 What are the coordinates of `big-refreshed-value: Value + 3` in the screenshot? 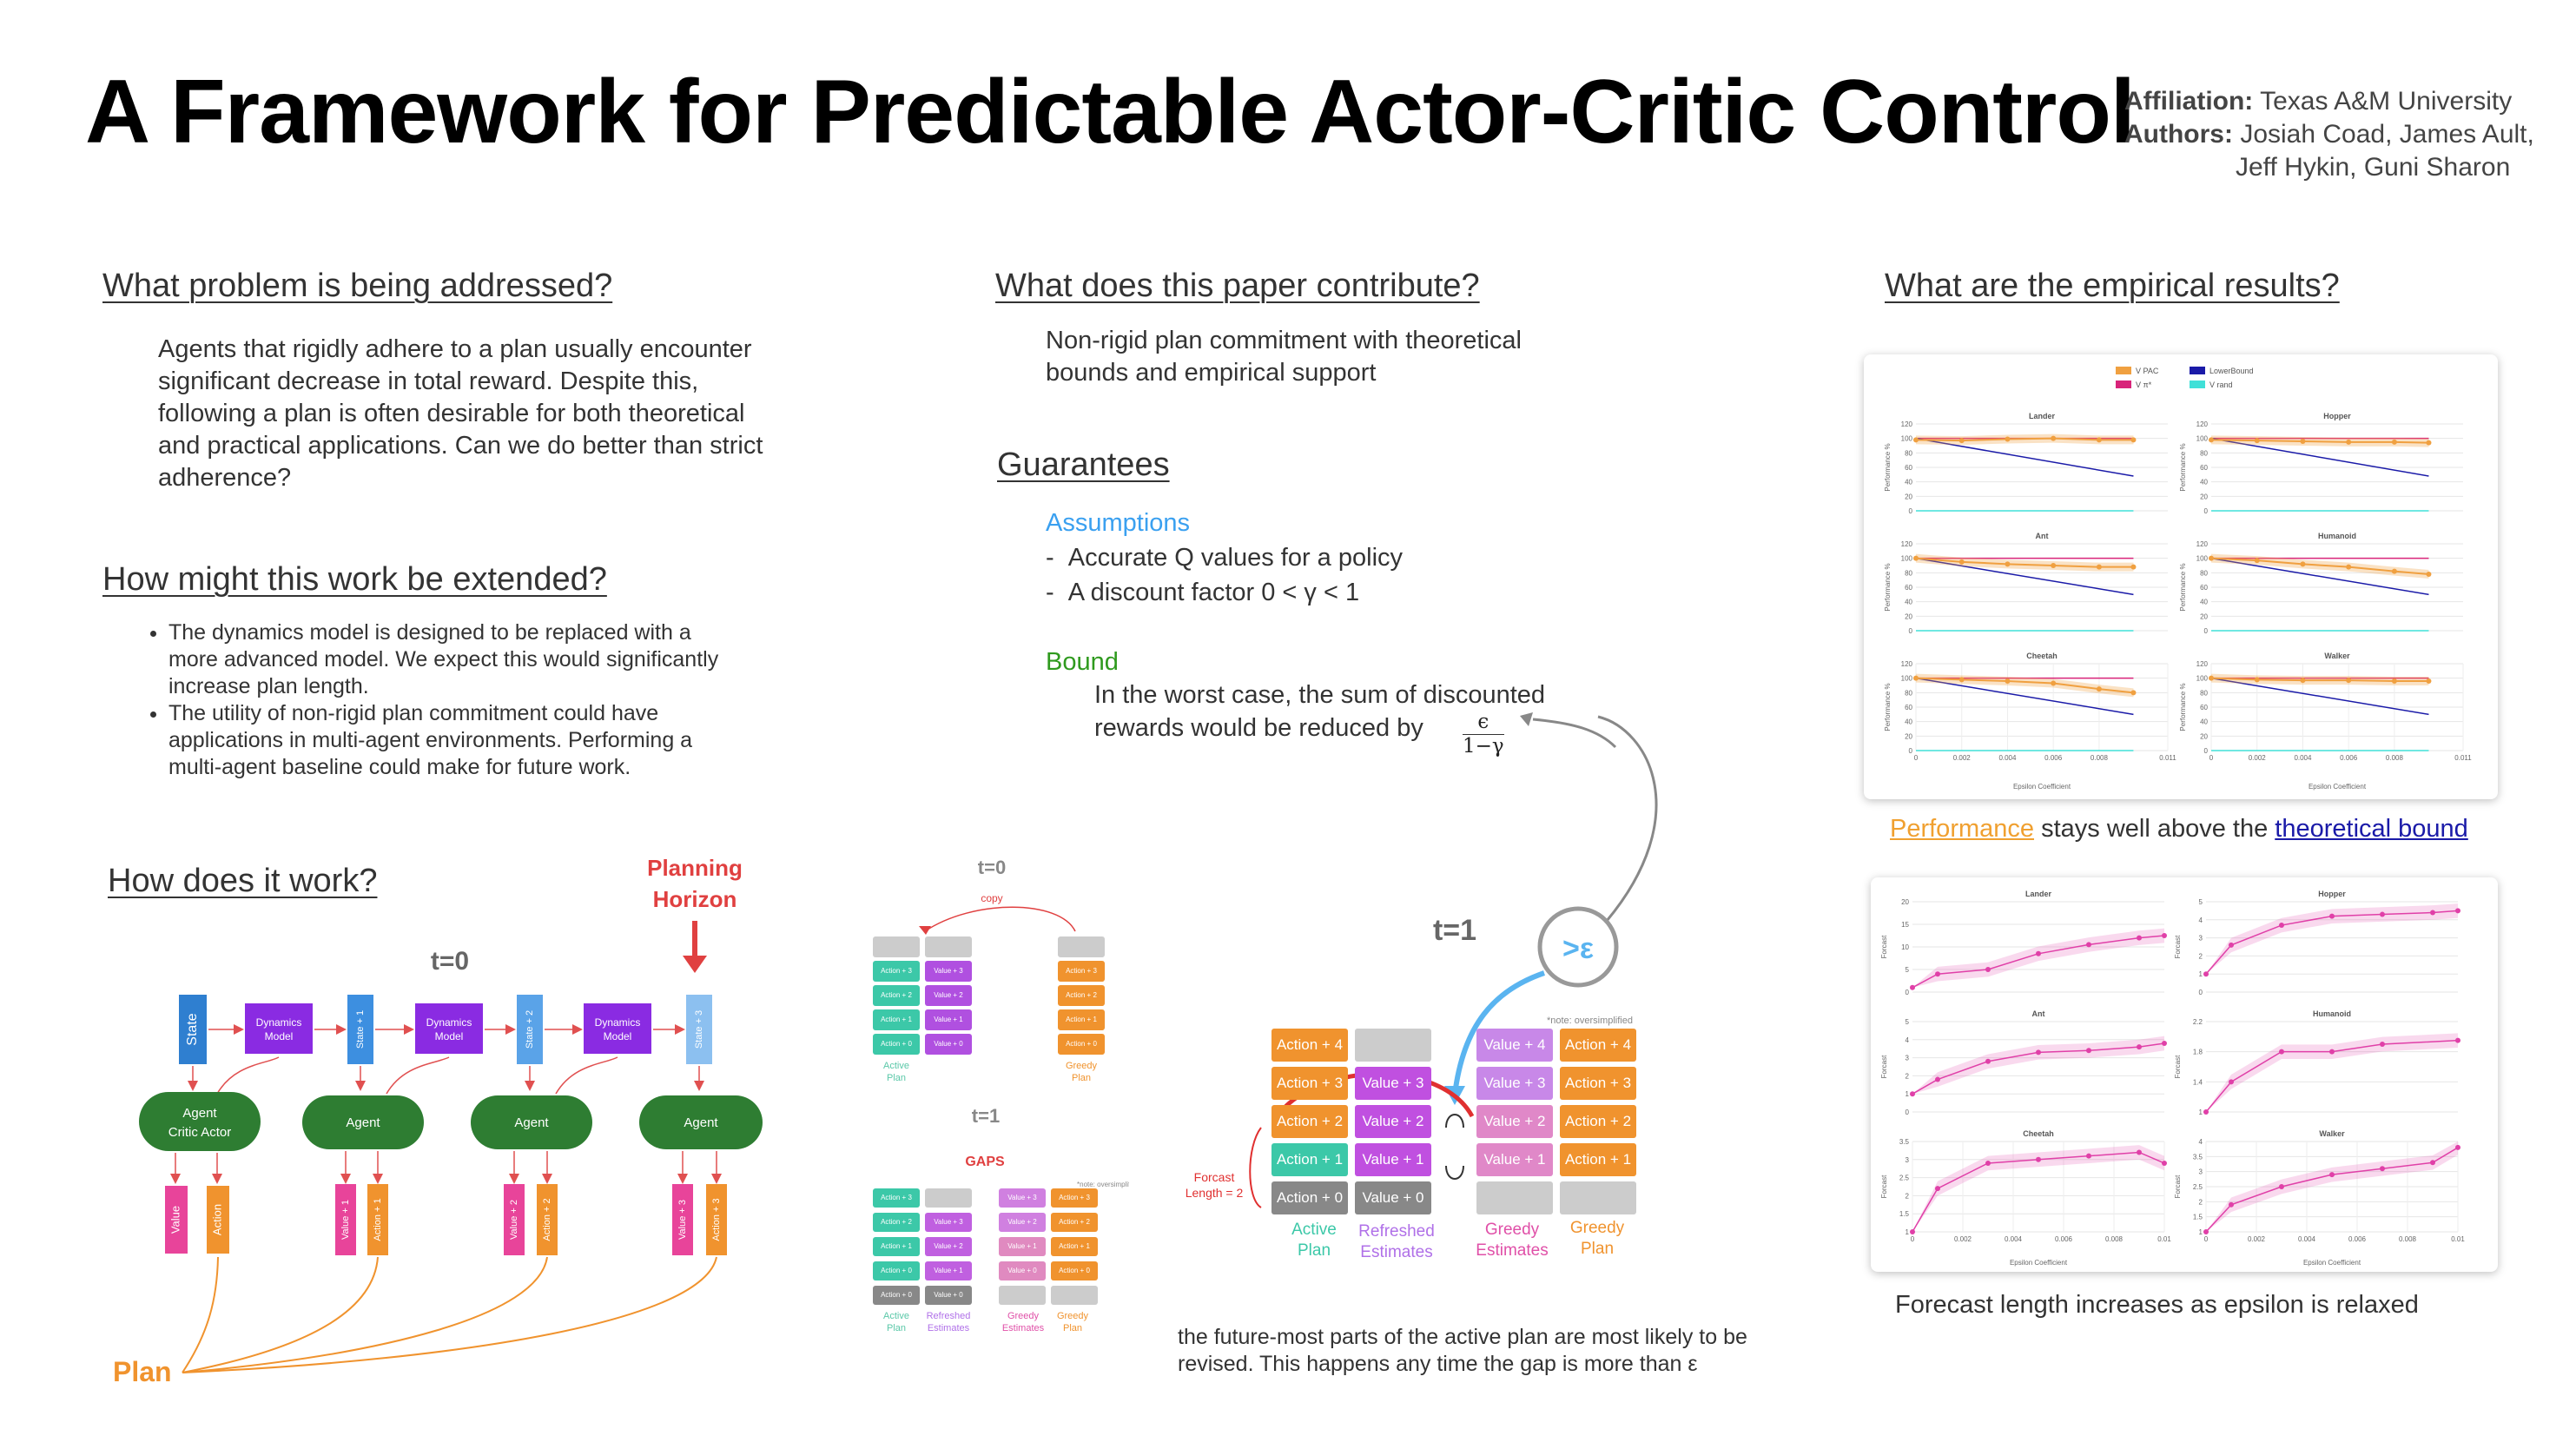 It's located at (1393, 1083).